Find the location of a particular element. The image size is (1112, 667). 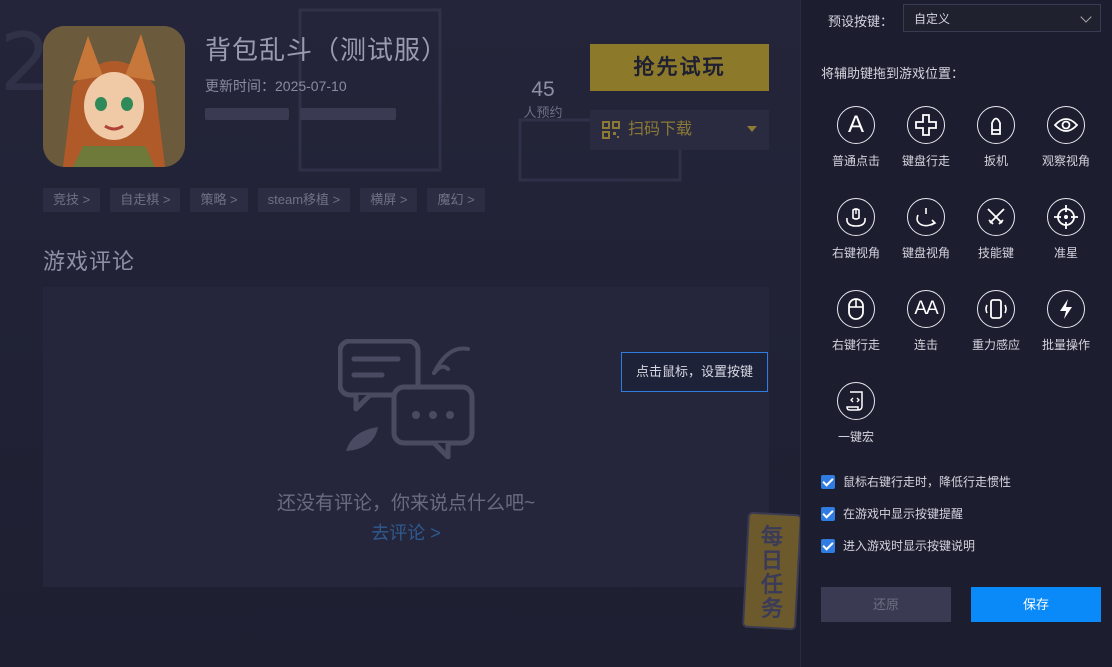

mouse-icon is located at coordinates (856, 309).